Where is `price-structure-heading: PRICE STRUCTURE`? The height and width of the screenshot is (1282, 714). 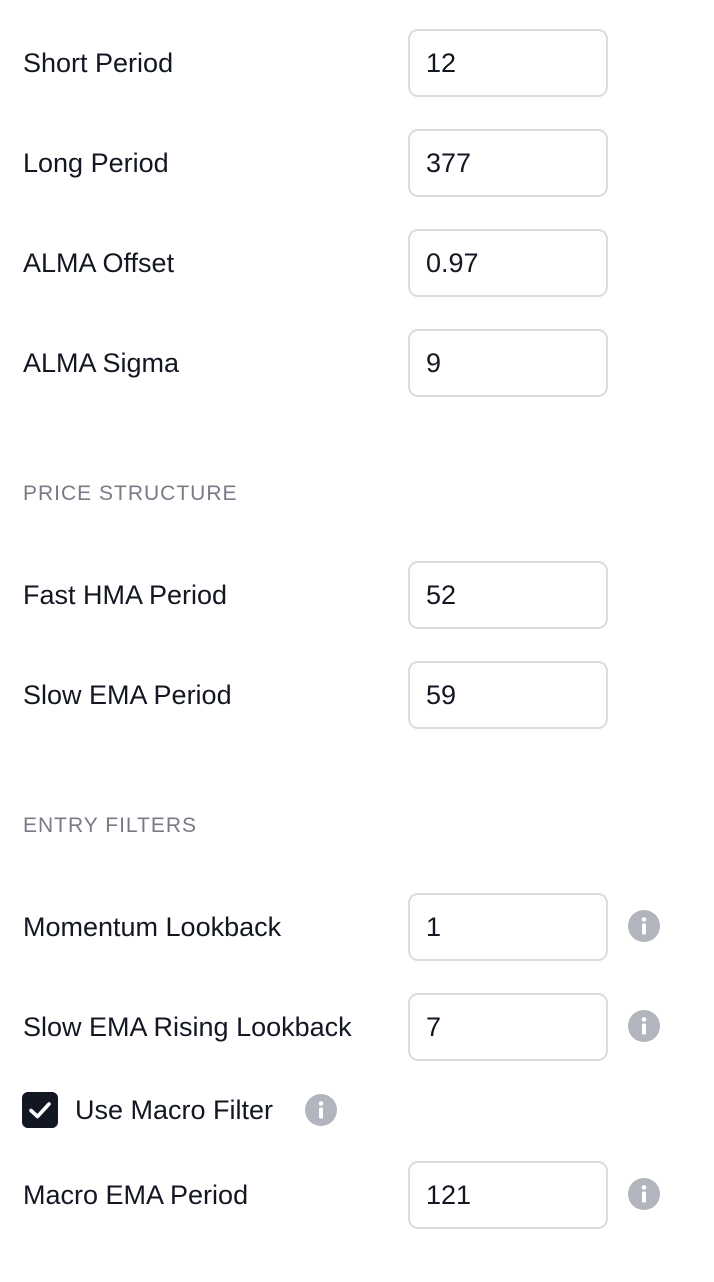 price-structure-heading: PRICE STRUCTURE is located at coordinates (130, 493).